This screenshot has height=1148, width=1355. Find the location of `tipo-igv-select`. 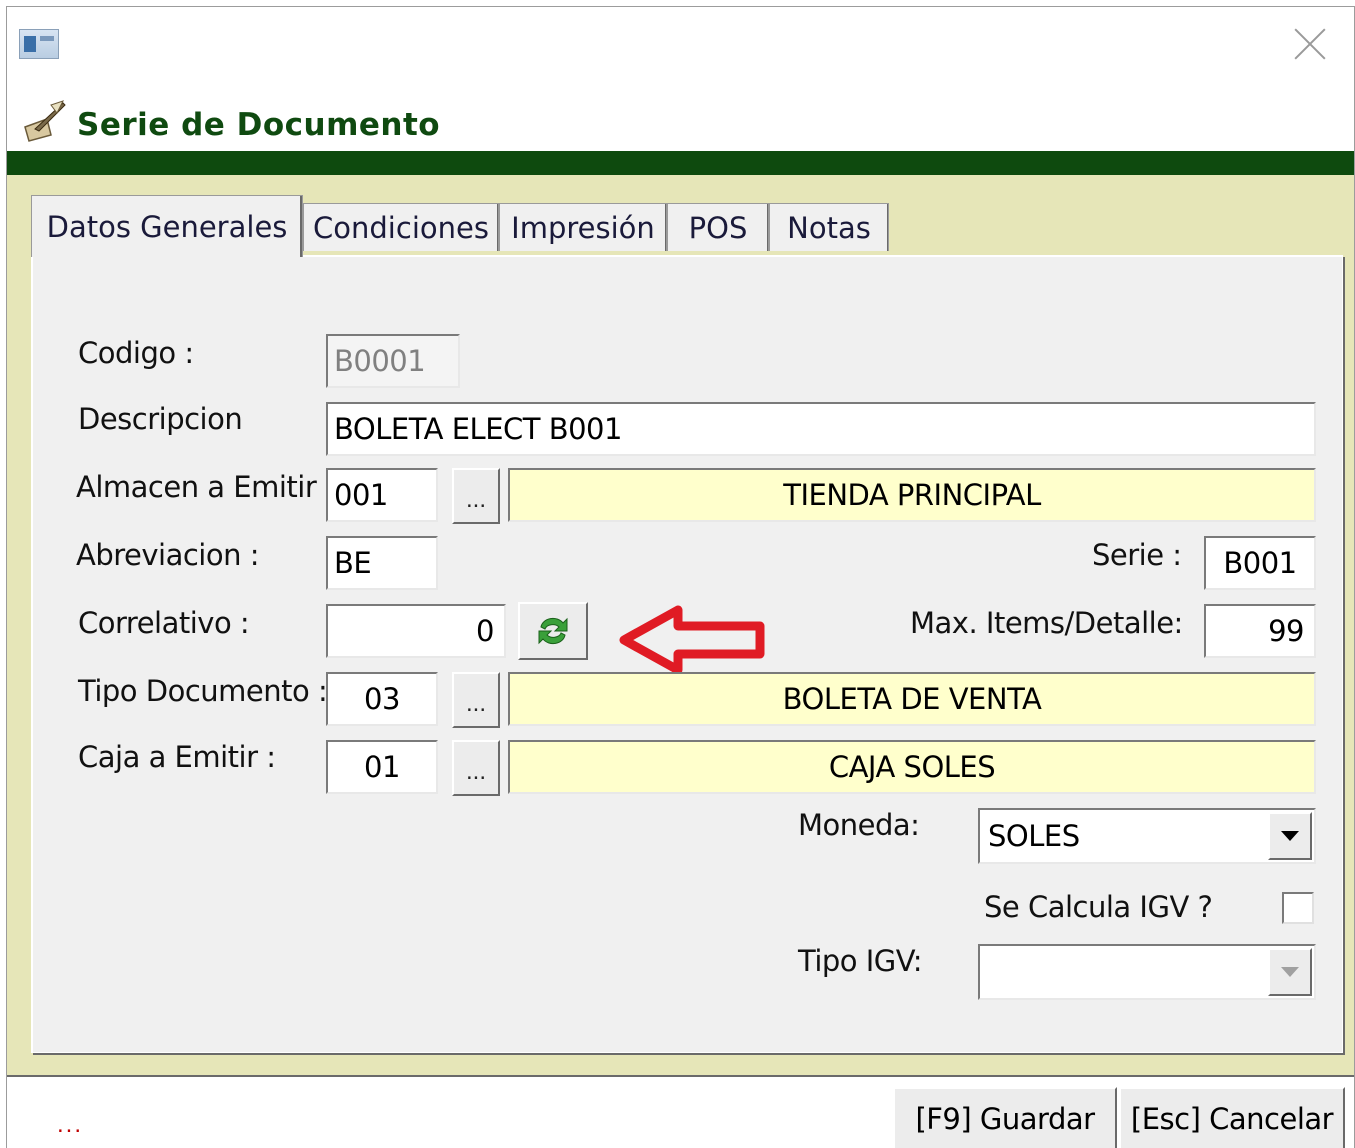

tipo-igv-select is located at coordinates (1147, 972).